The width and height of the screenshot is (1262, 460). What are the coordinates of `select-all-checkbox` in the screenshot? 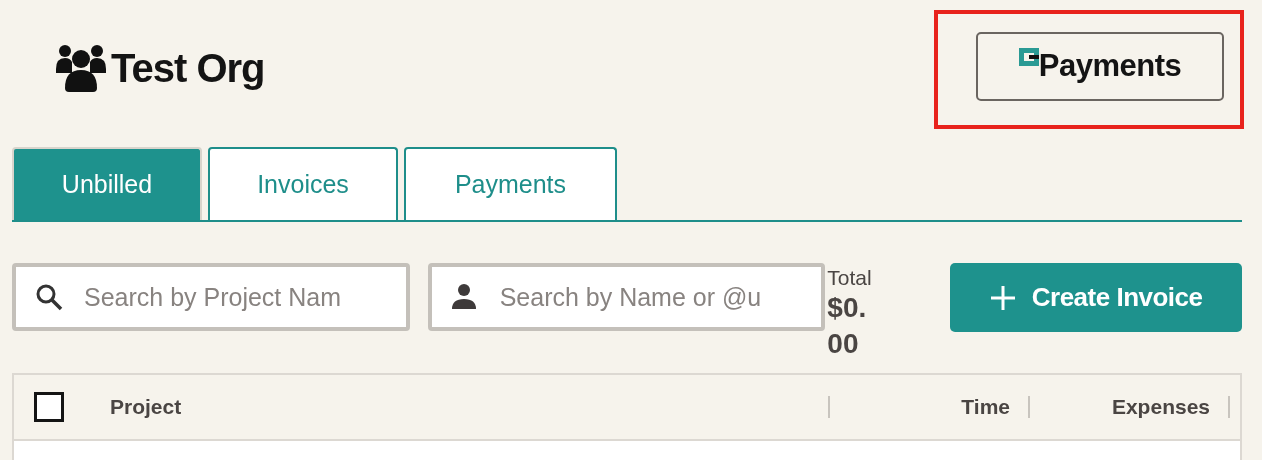 It's located at (49, 407).